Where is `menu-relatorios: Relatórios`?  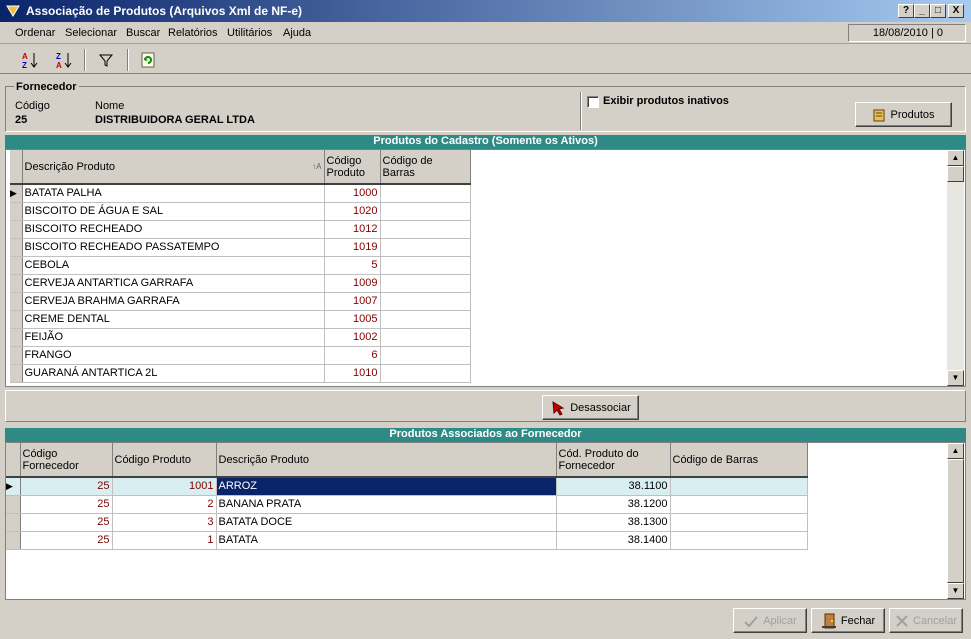 menu-relatorios: Relatórios is located at coordinates (193, 33).